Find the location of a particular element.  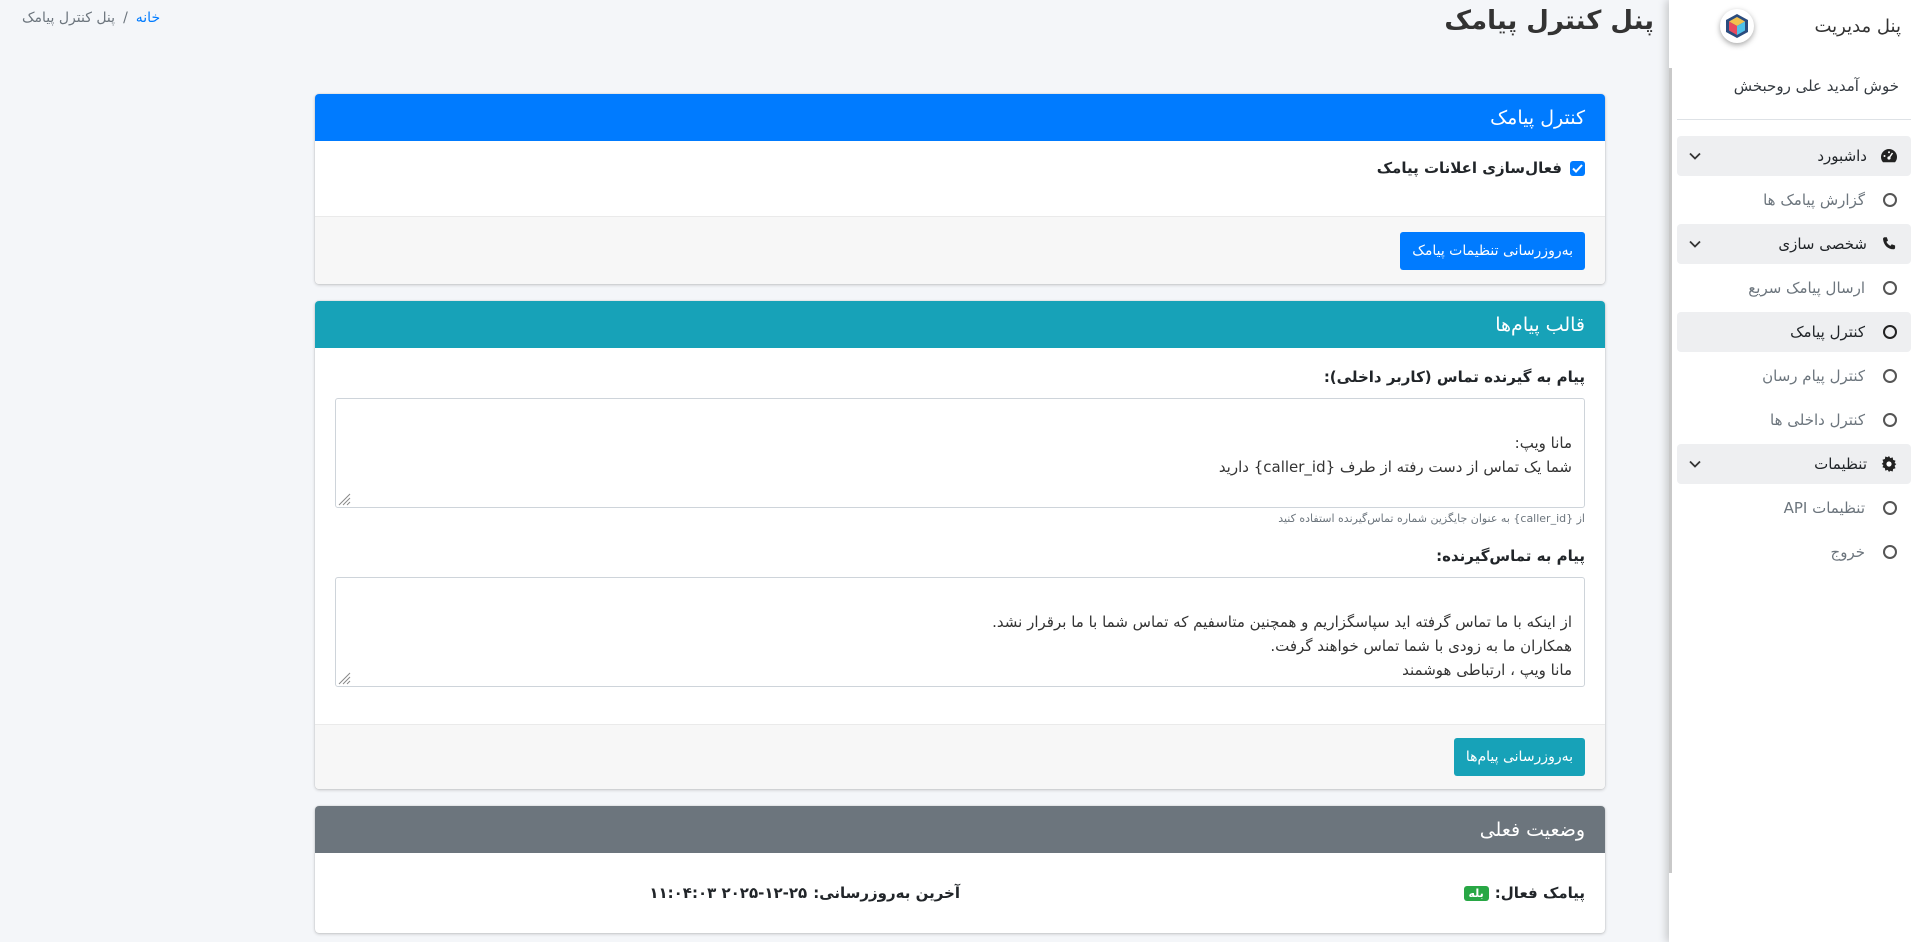

sidebar-scrollbar is located at coordinates (1670, 470).